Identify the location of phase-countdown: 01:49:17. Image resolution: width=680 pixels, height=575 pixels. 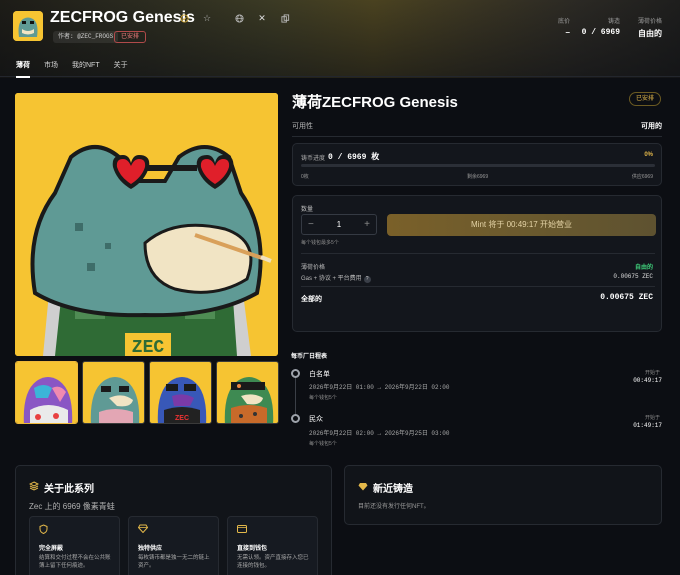
(647, 425).